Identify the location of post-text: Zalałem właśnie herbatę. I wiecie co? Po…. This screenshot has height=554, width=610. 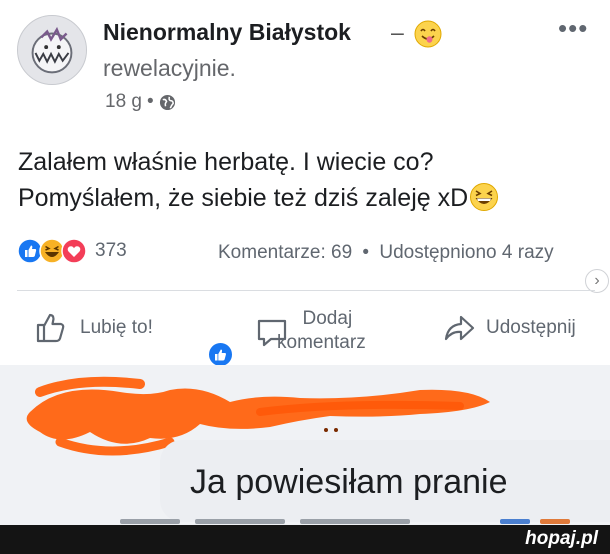
(258, 180).